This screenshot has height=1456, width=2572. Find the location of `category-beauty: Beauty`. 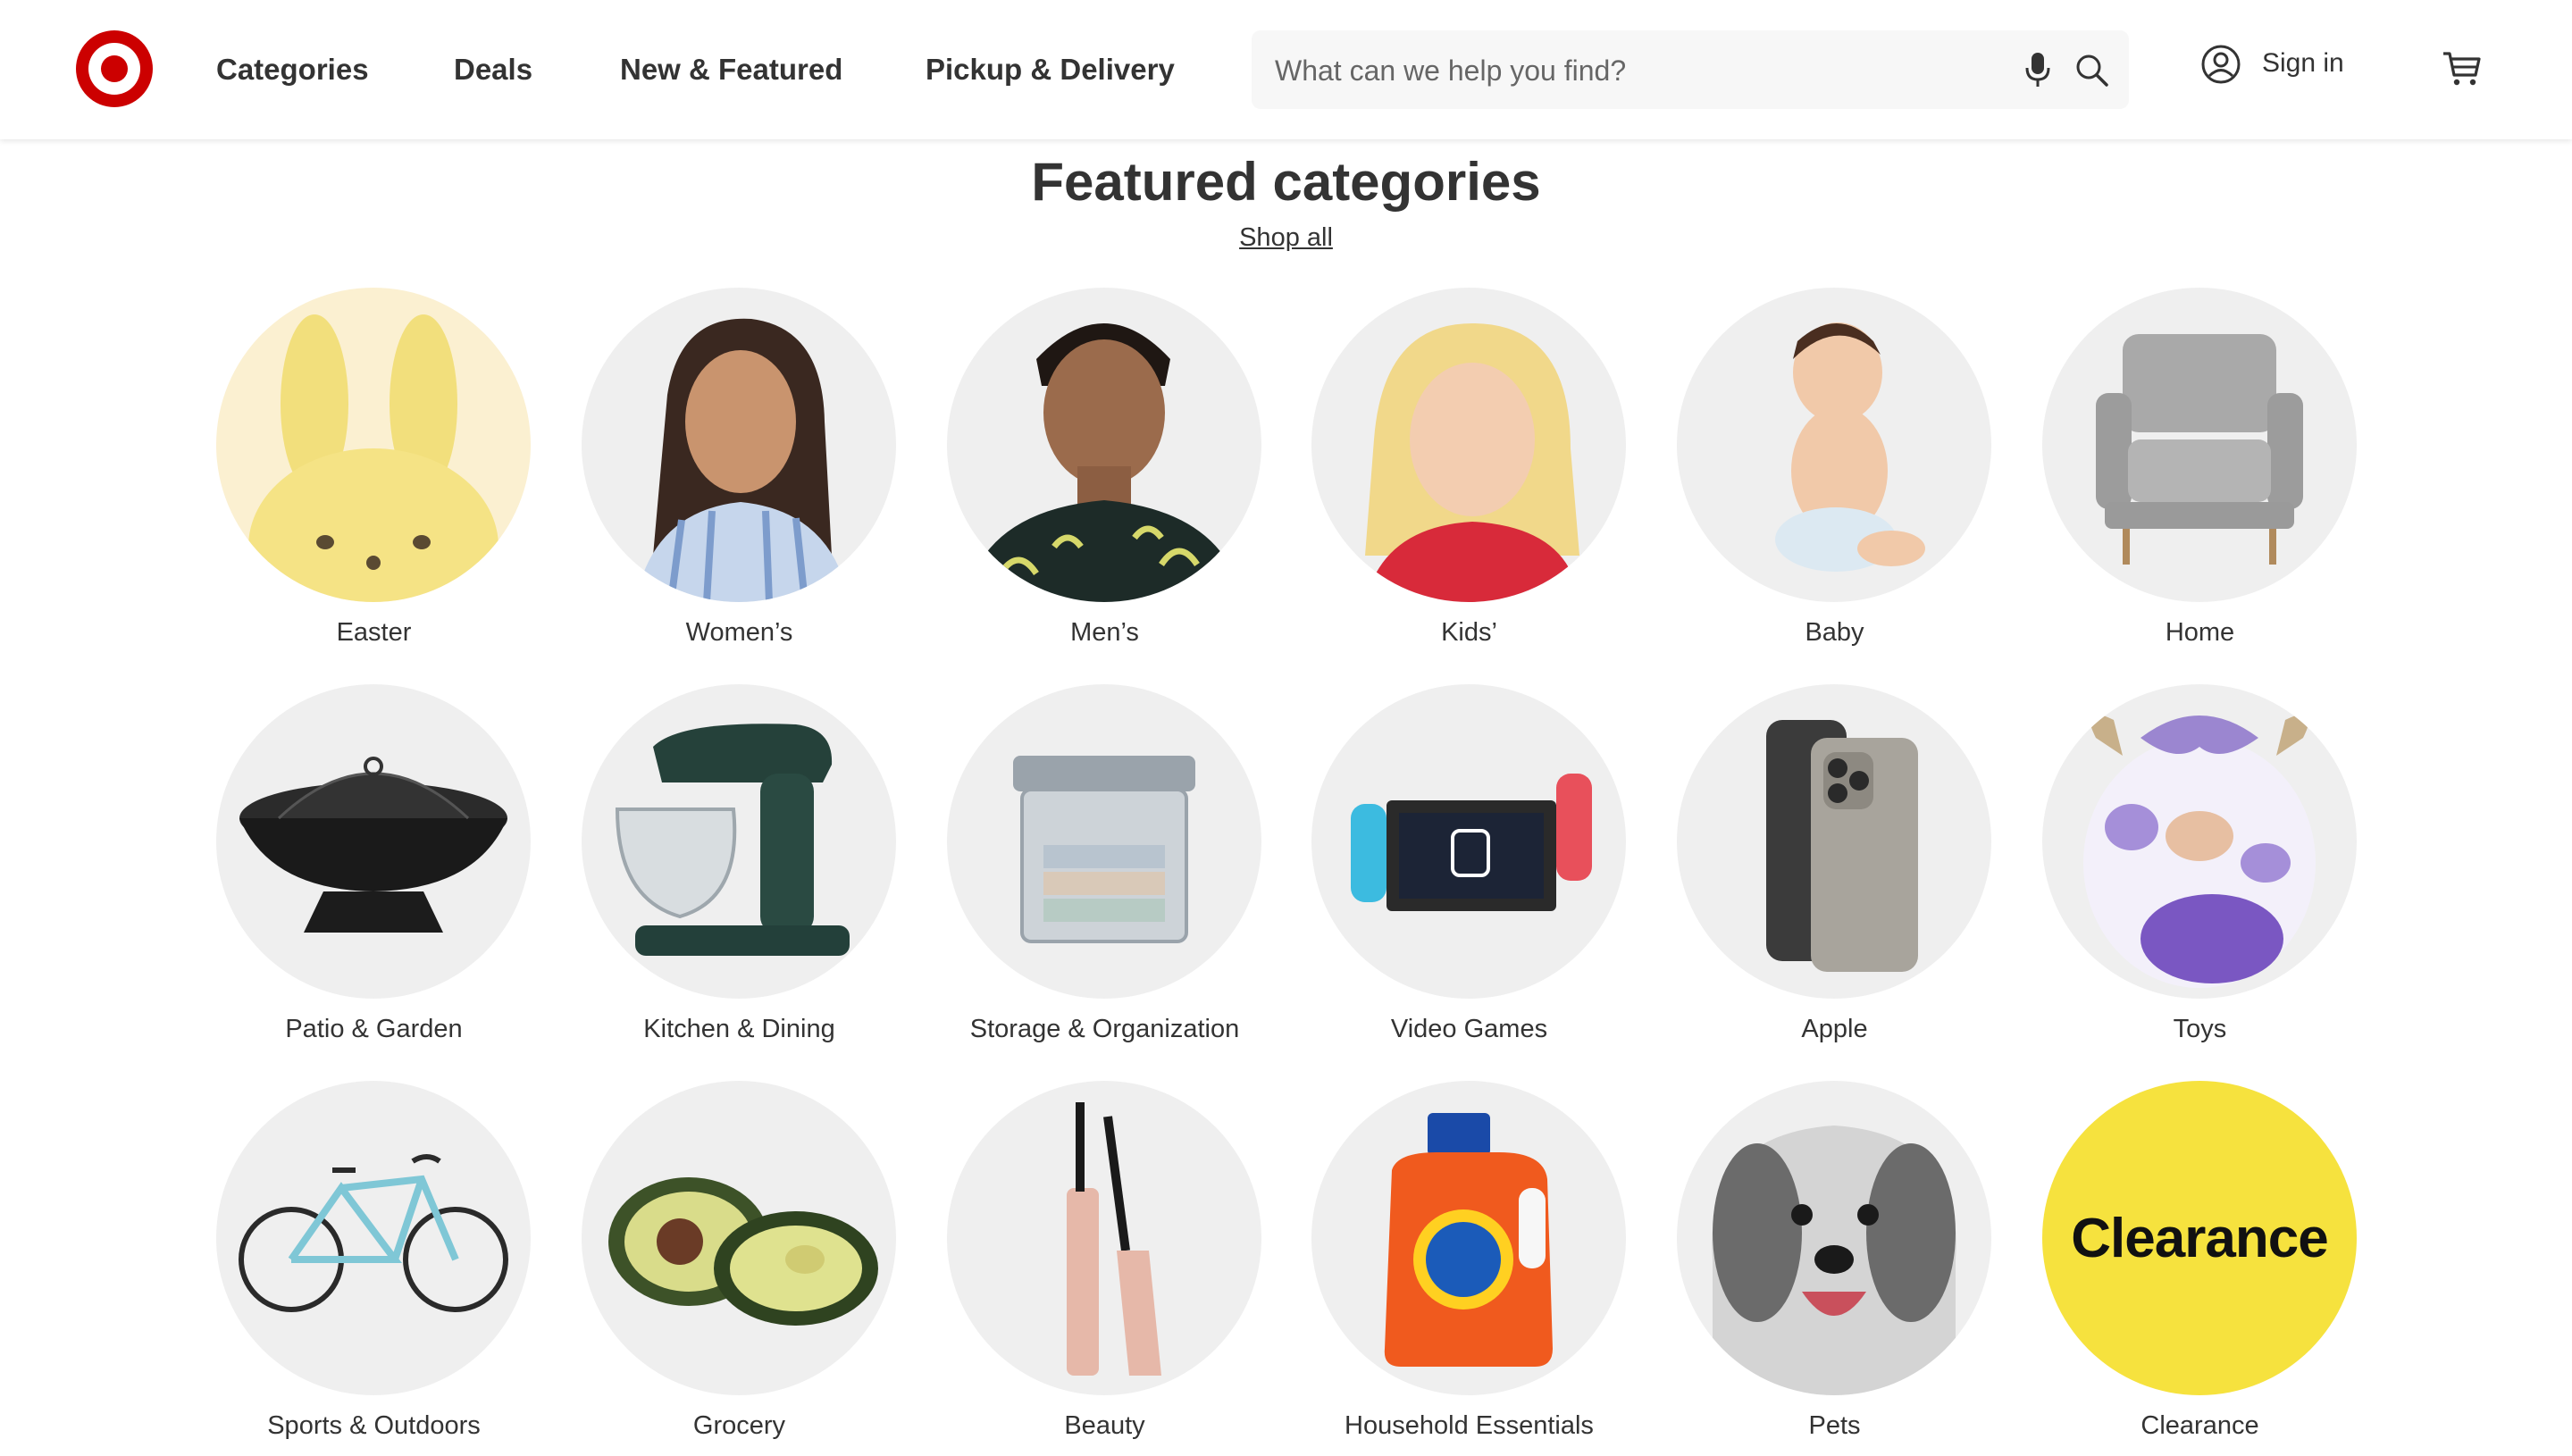

category-beauty: Beauty is located at coordinates (1104, 1268).